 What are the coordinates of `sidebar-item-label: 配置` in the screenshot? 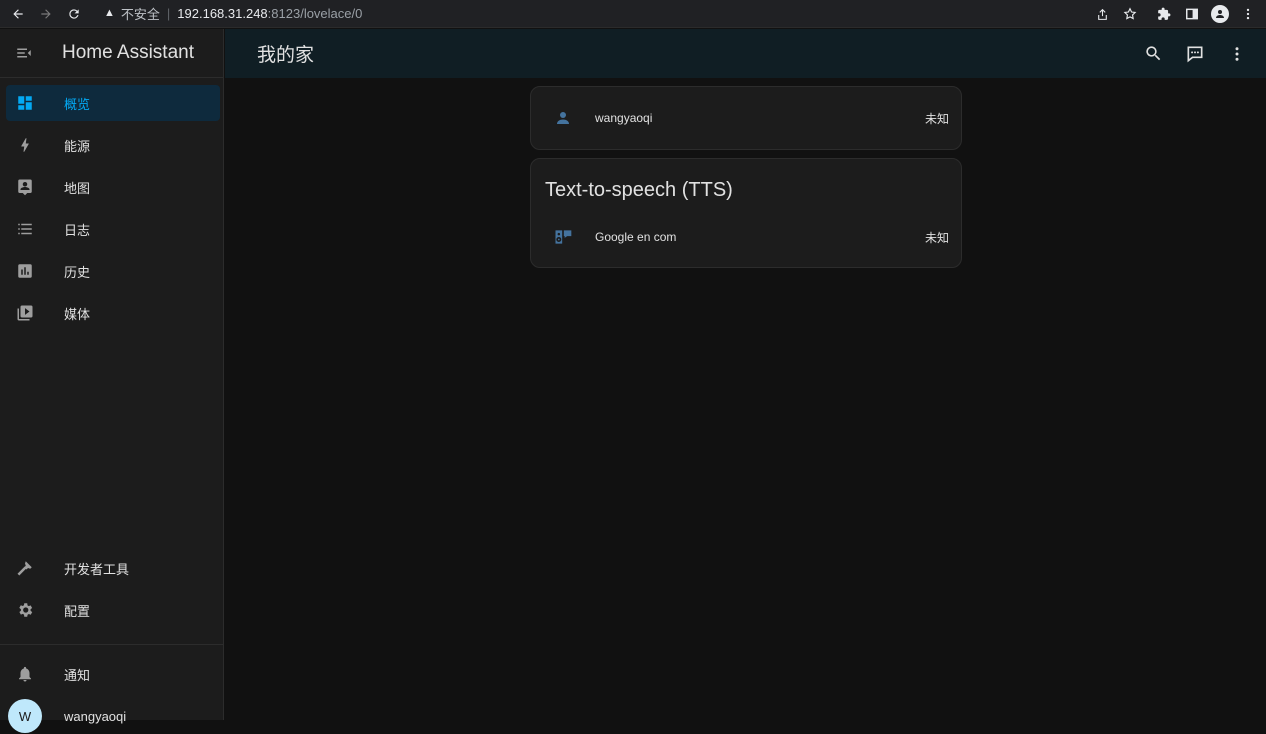 It's located at (77, 611).